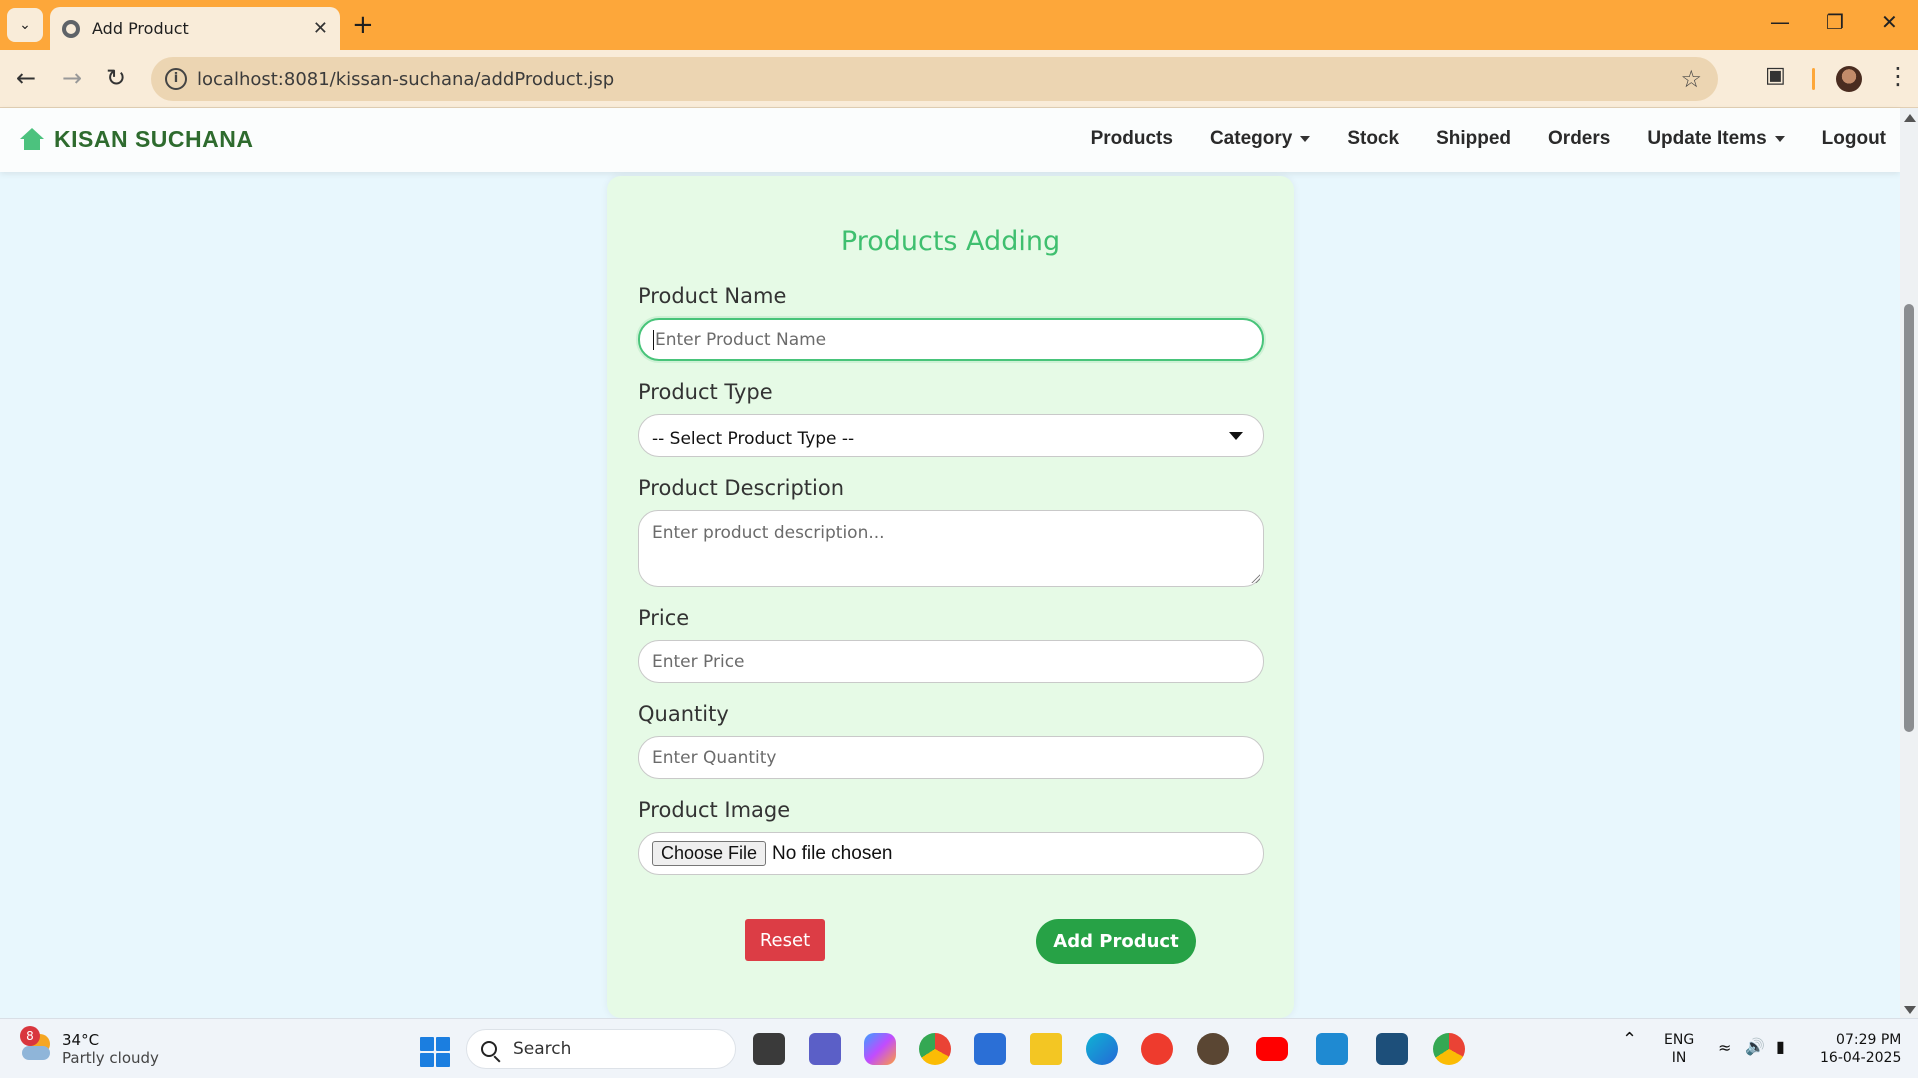 The width and height of the screenshot is (1918, 1078). Describe the element at coordinates (1392, 1049) in the screenshot. I see `mysql-workbench-icon` at that location.